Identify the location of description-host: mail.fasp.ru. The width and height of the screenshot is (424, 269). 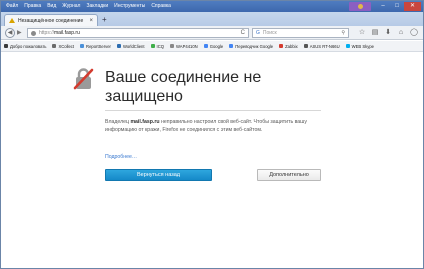
(145, 122).